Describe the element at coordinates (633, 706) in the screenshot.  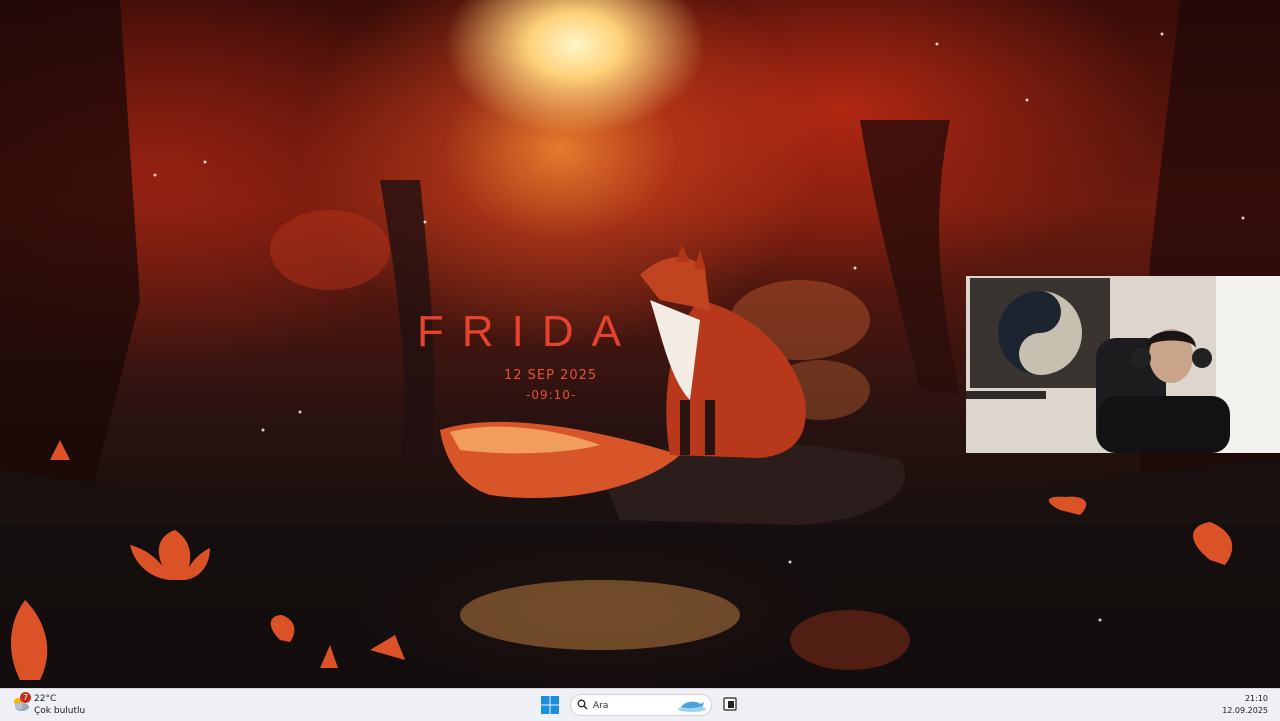
I see `search-input` at that location.